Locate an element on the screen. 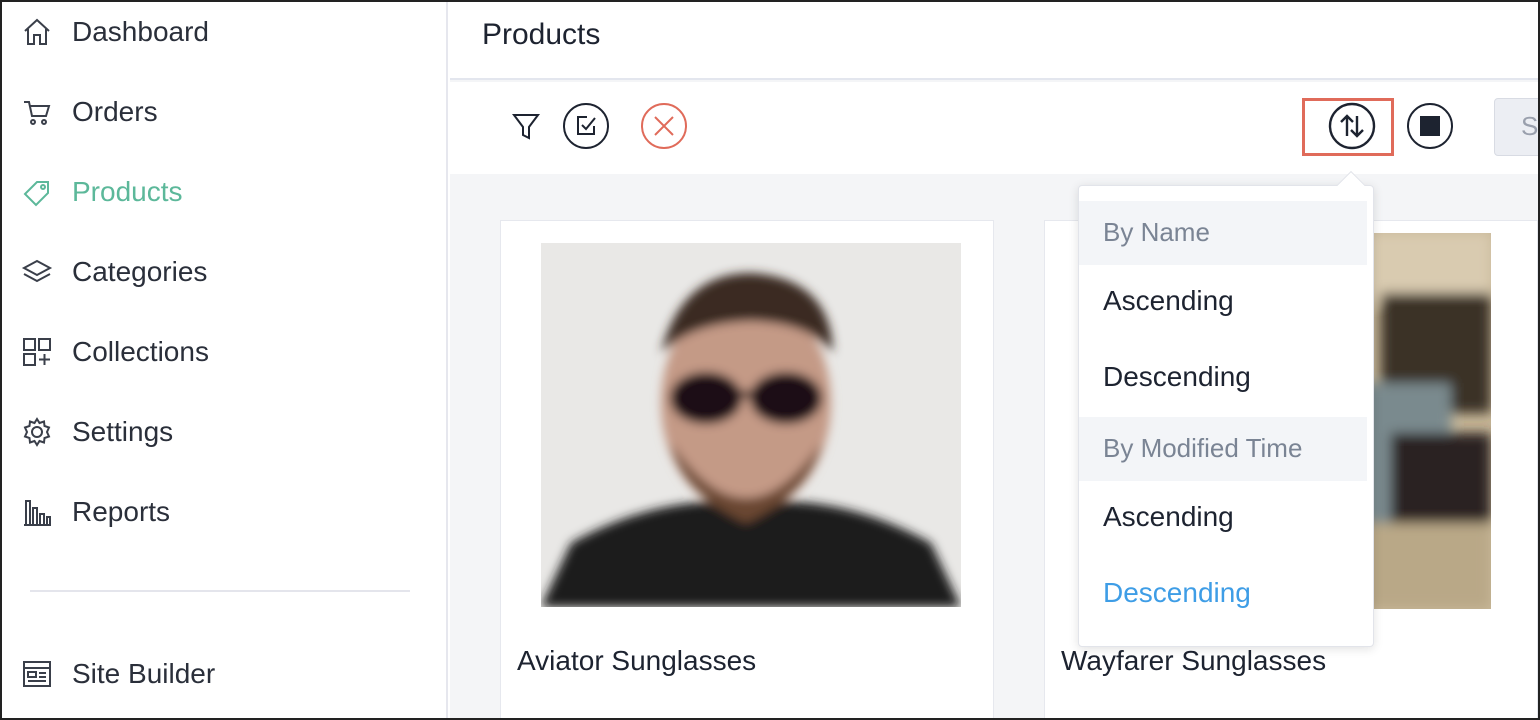 This screenshot has width=1540, height=720. sidebar-item-settings: Settings is located at coordinates (96, 432).